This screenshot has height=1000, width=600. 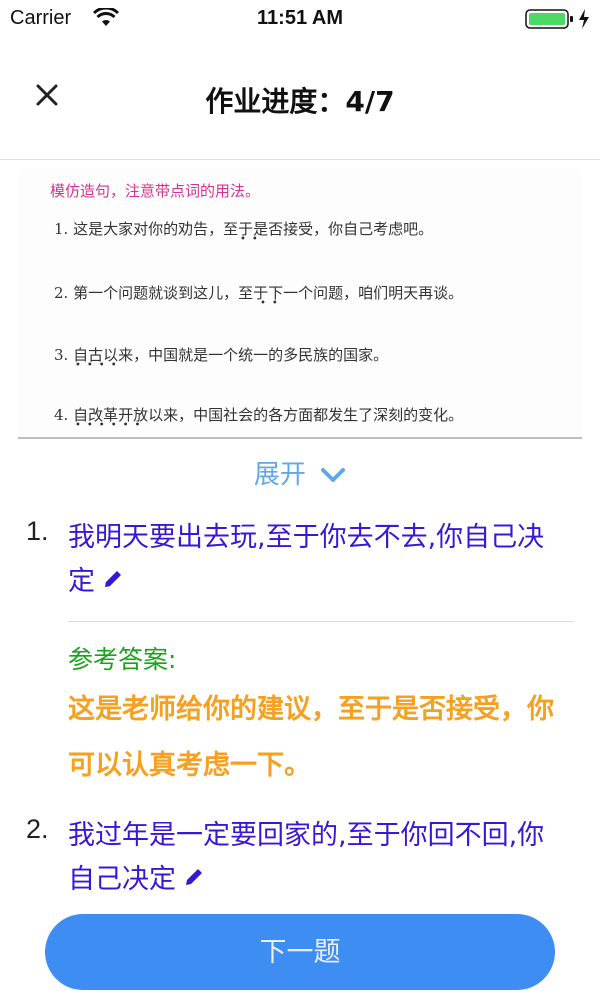 What do you see at coordinates (300, 952) in the screenshot?
I see `next-question-button: 下一题` at bounding box center [300, 952].